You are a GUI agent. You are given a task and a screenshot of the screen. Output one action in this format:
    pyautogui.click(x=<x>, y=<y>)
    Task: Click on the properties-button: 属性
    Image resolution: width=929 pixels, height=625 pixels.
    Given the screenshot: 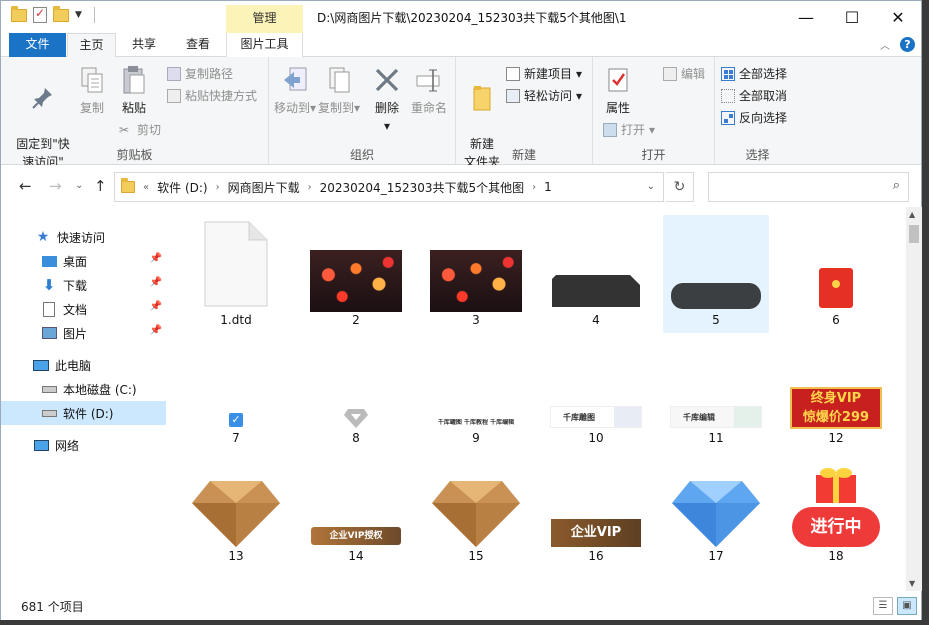 What is the action you would take?
    pyautogui.click(x=618, y=91)
    